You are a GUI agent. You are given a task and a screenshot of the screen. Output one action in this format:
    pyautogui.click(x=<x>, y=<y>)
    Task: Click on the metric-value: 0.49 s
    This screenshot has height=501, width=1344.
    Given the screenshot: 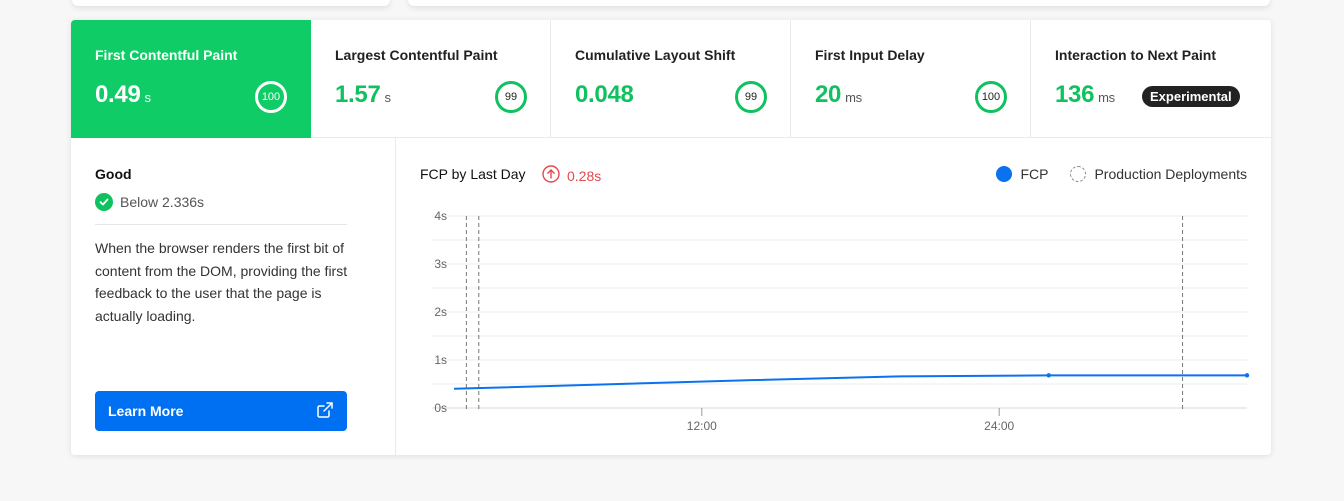 What is the action you would take?
    pyautogui.click(x=123, y=94)
    